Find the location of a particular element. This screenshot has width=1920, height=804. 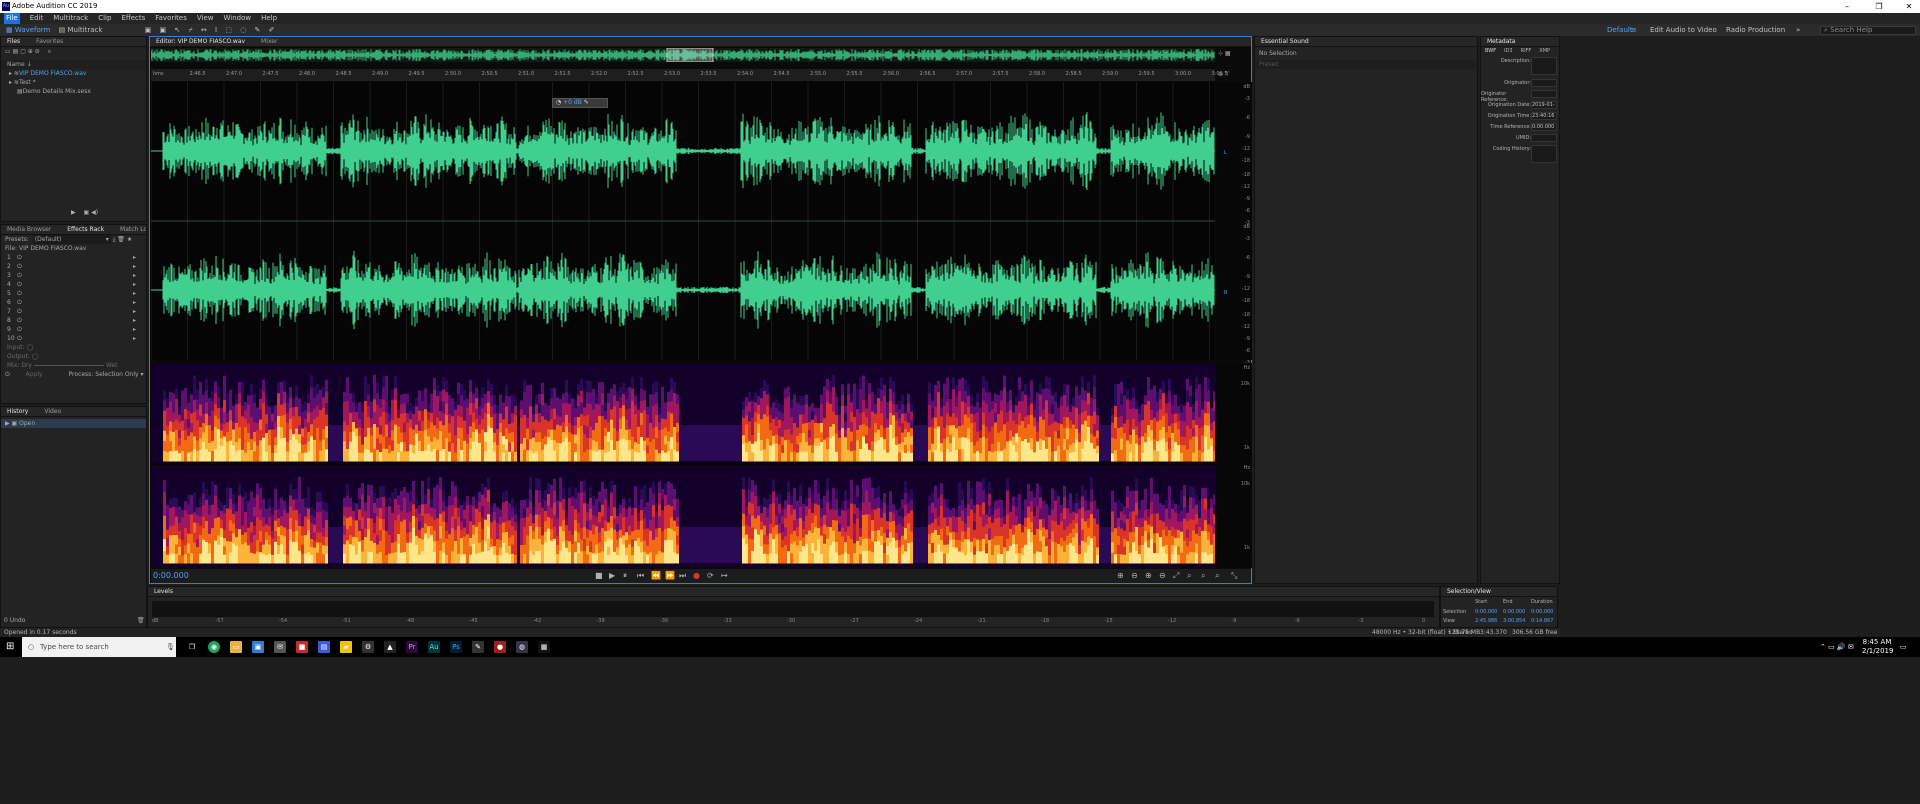

skip-selection-icon: ↦ is located at coordinates (724, 575).